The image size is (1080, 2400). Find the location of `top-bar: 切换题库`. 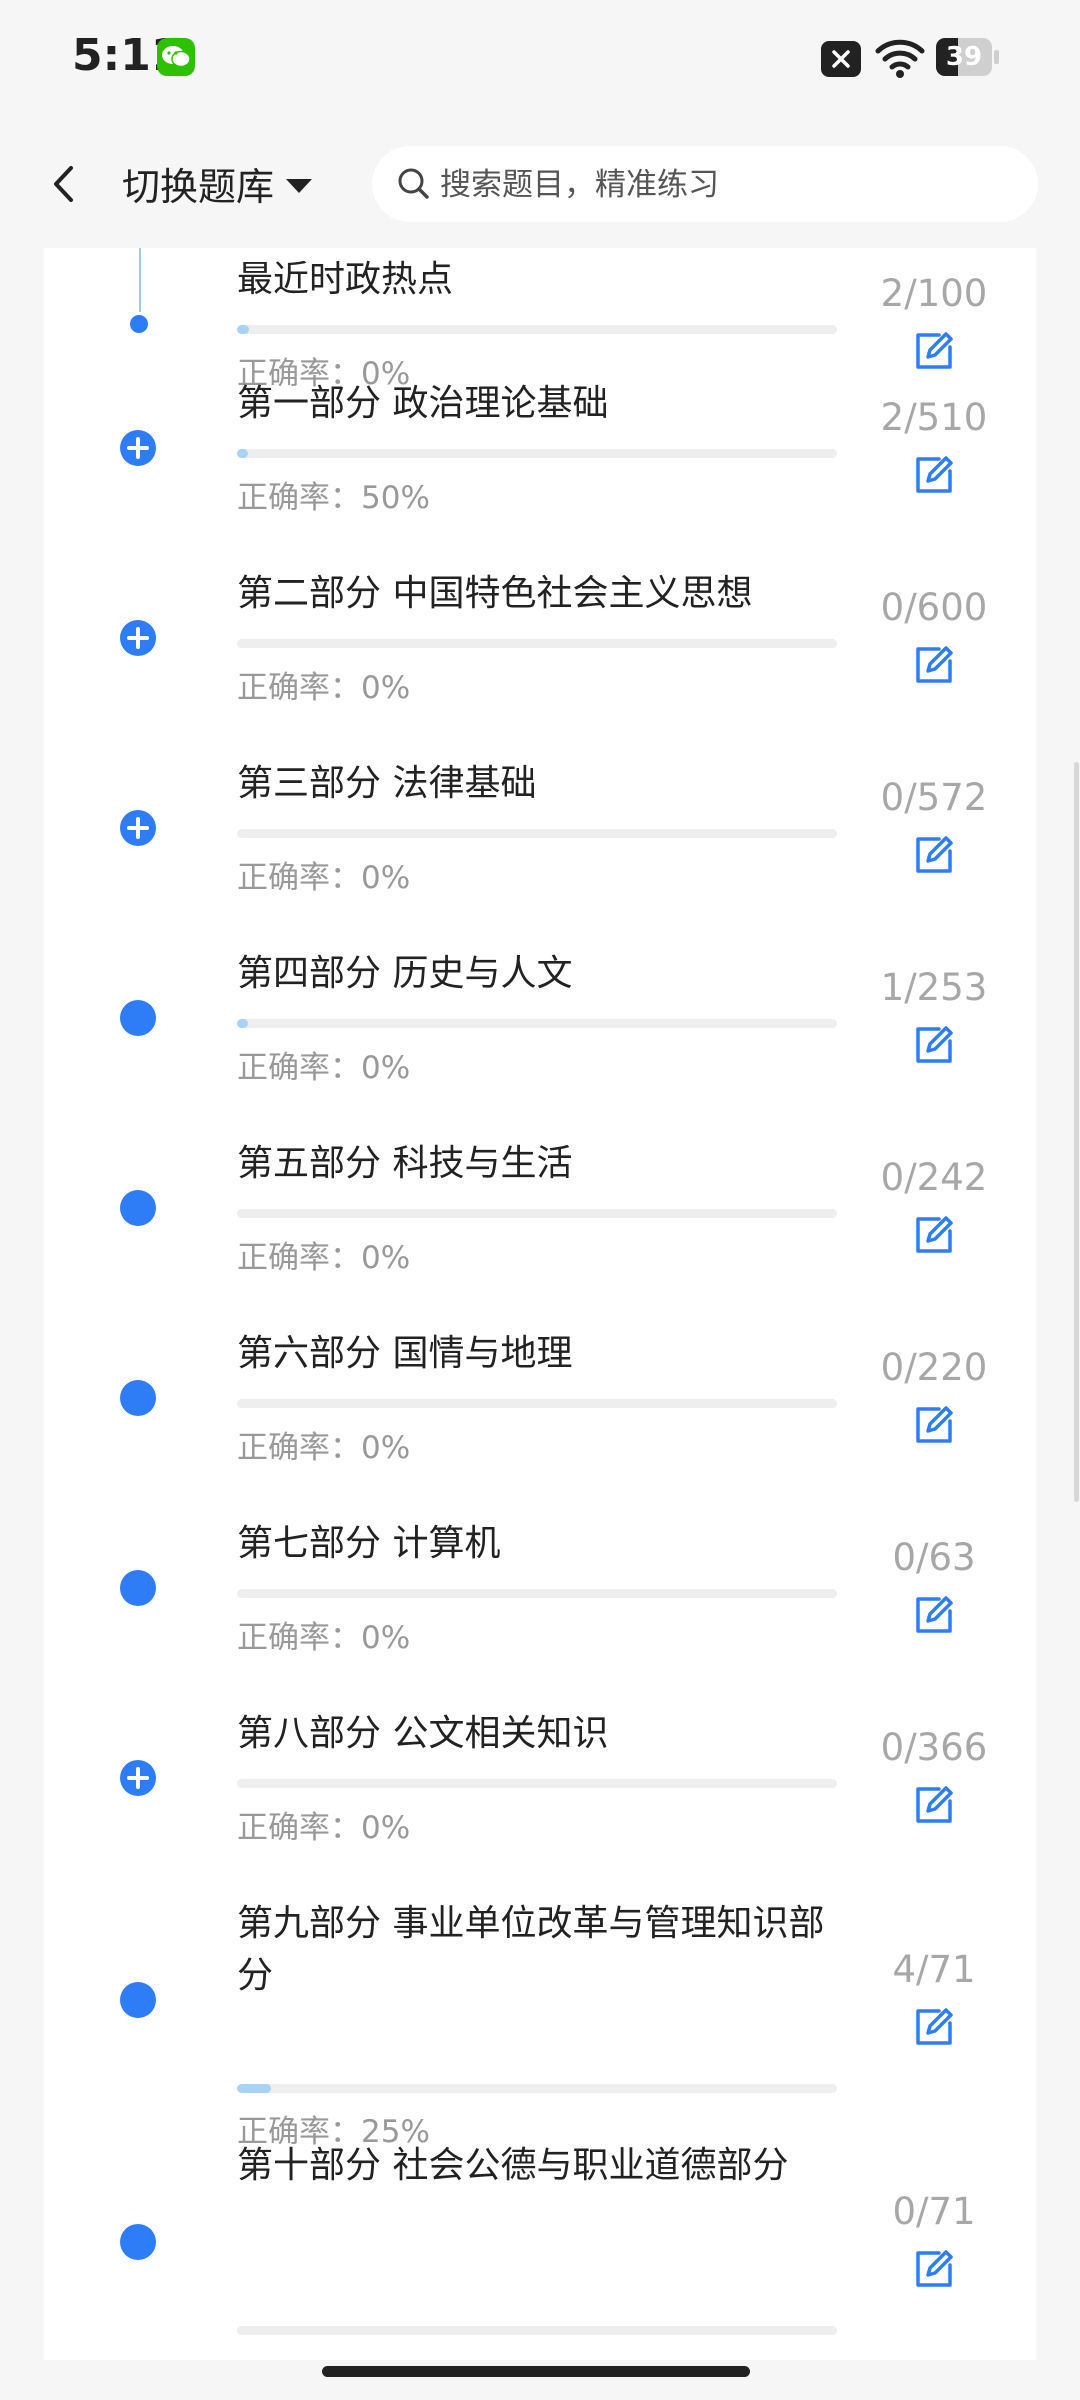

top-bar: 切换题库 is located at coordinates (540, 184).